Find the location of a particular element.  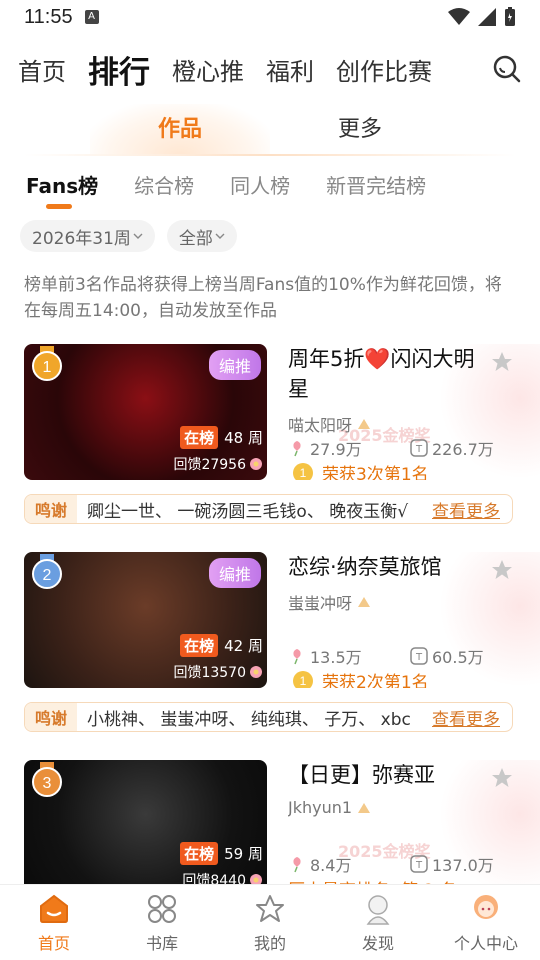

nav-home: 首页 is located at coordinates (42, 69).